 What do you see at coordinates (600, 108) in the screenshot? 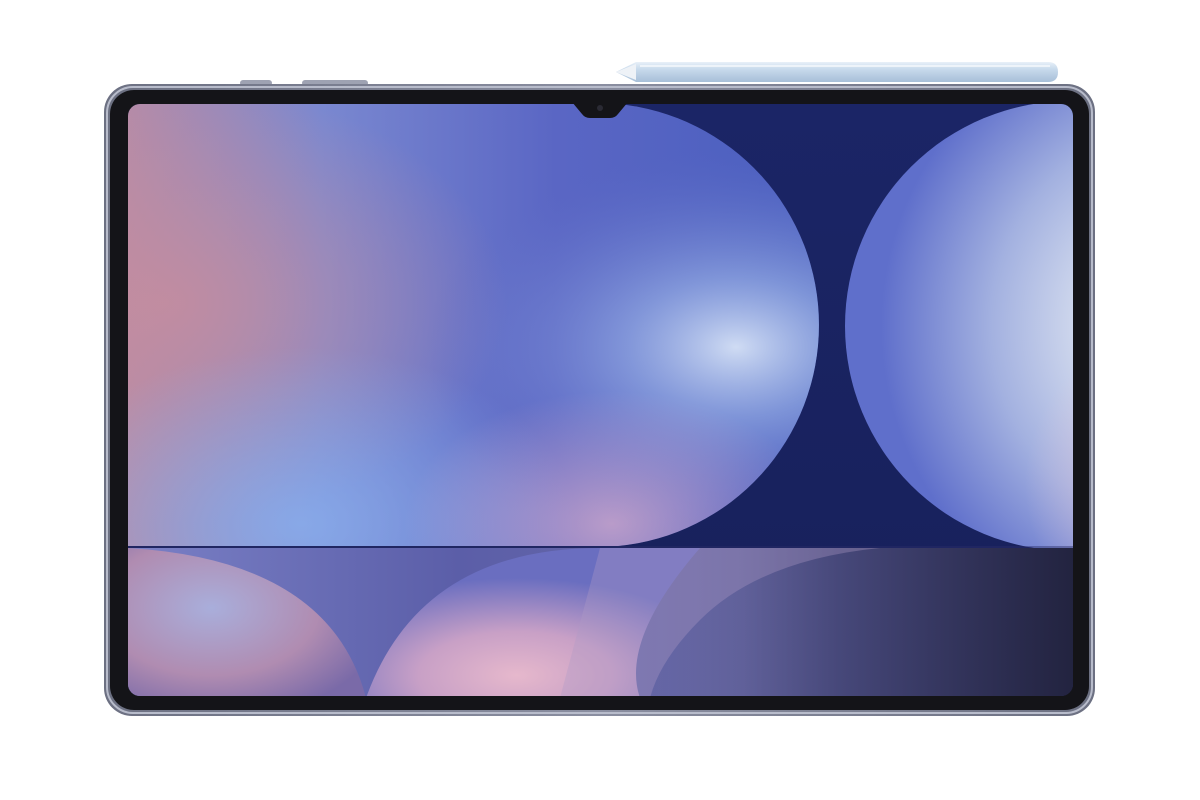
I see `camera-icon` at bounding box center [600, 108].